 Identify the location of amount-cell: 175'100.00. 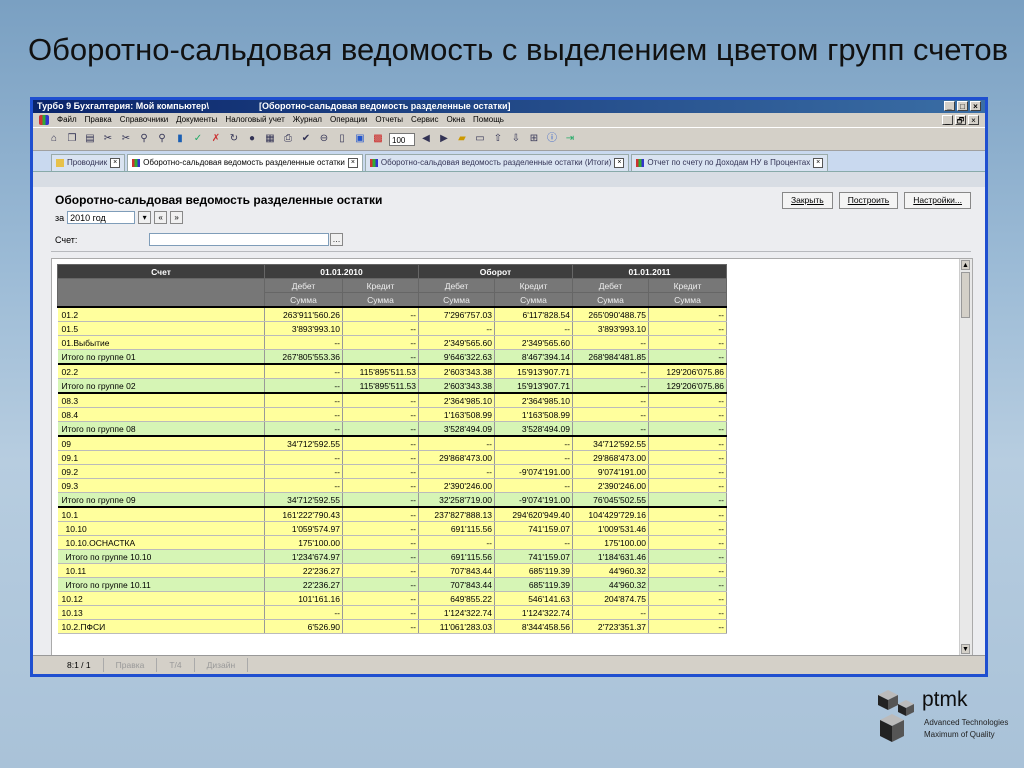
(303, 542).